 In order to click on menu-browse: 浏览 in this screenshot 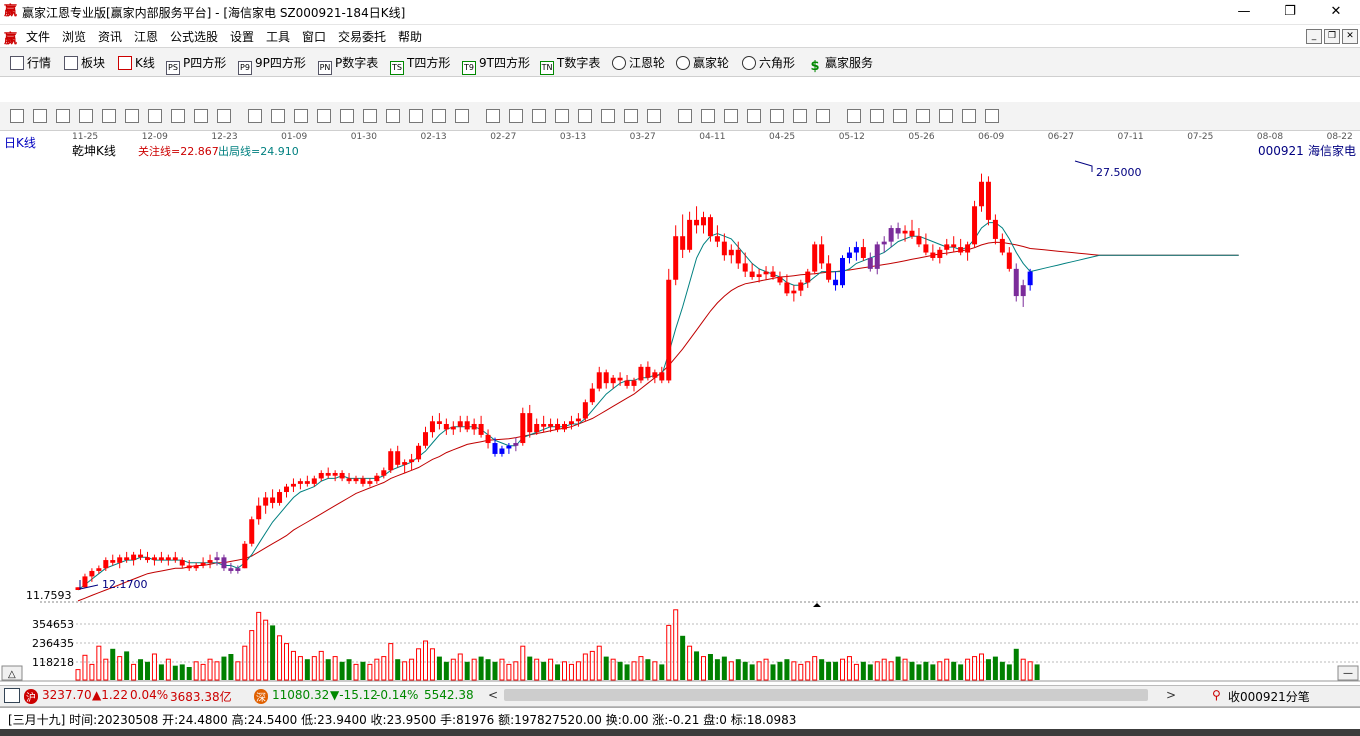, I will do `click(74, 36)`.